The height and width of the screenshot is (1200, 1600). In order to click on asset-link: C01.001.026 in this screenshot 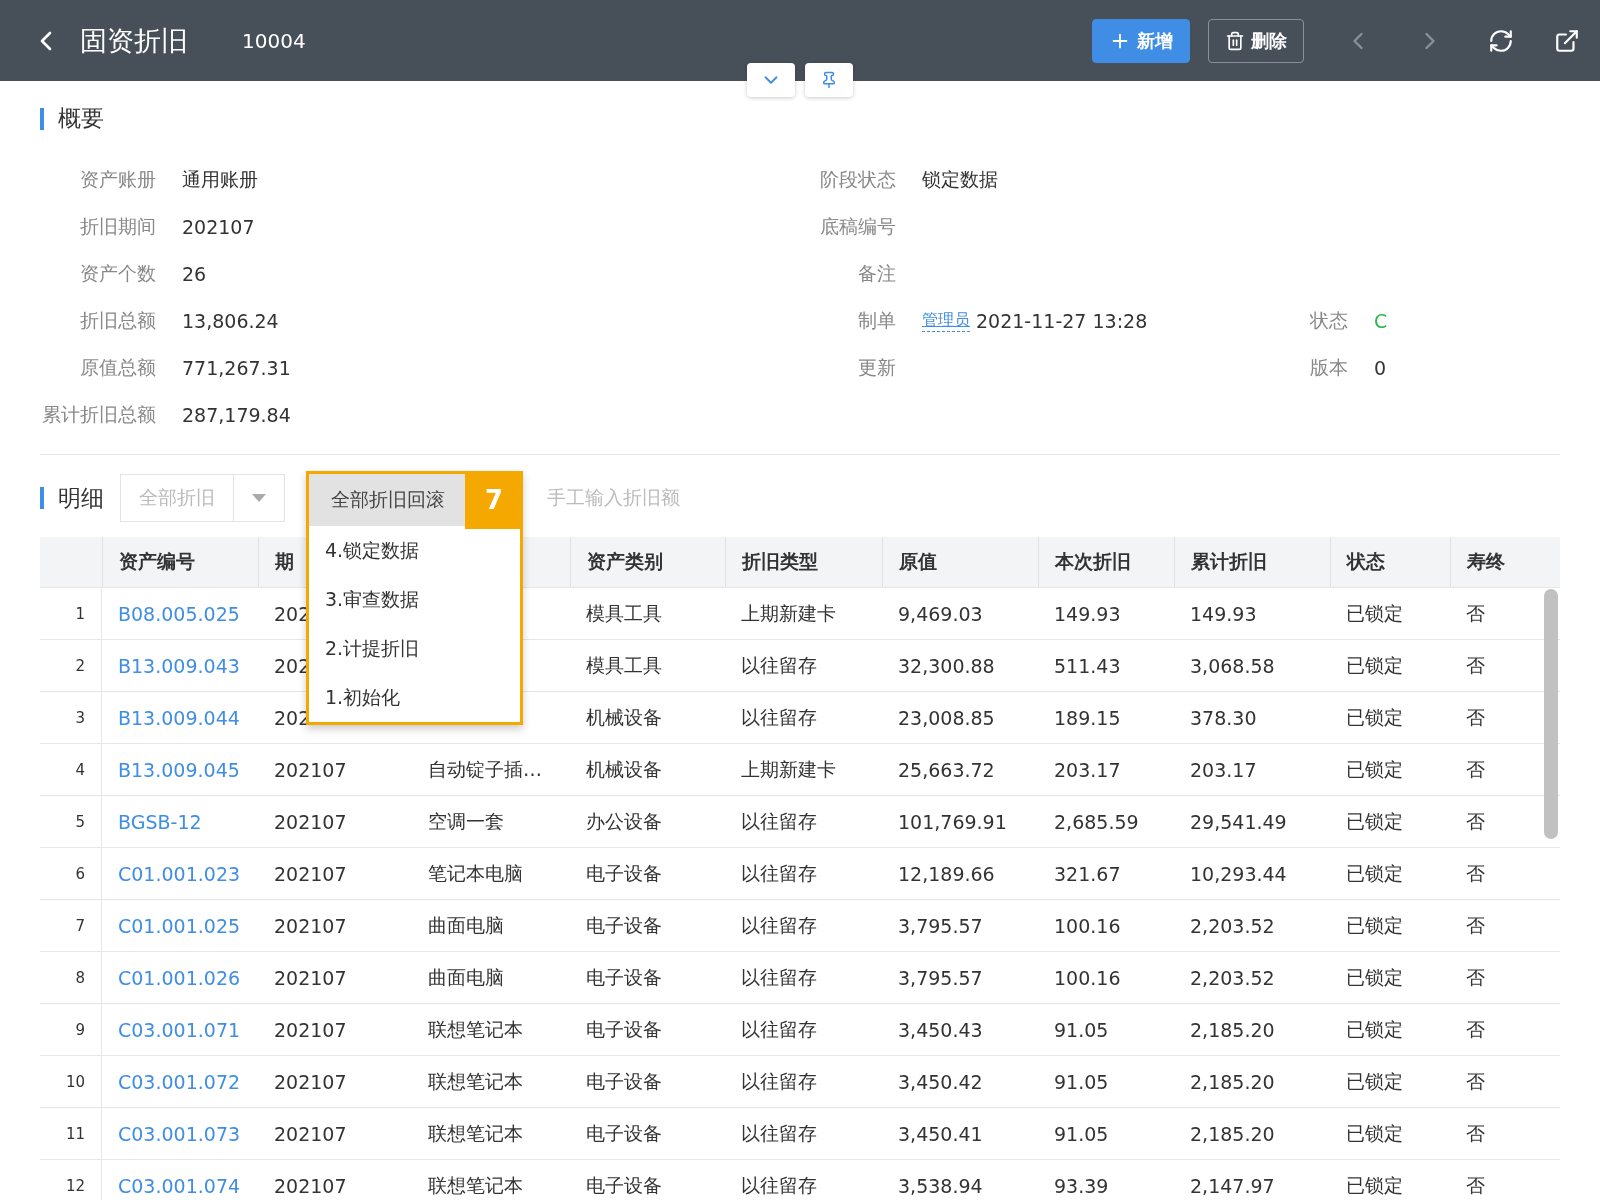, I will do `click(180, 977)`.